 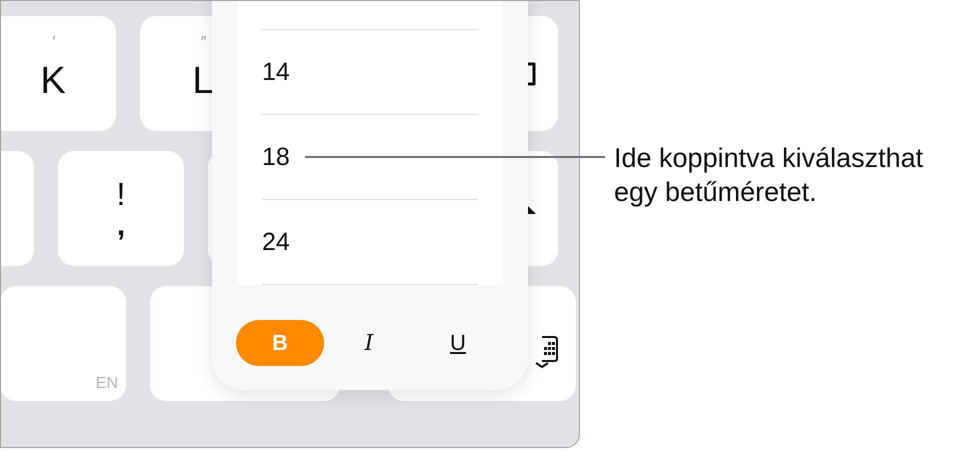 What do you see at coordinates (121, 225) in the screenshot?
I see `key-label: ,` at bounding box center [121, 225].